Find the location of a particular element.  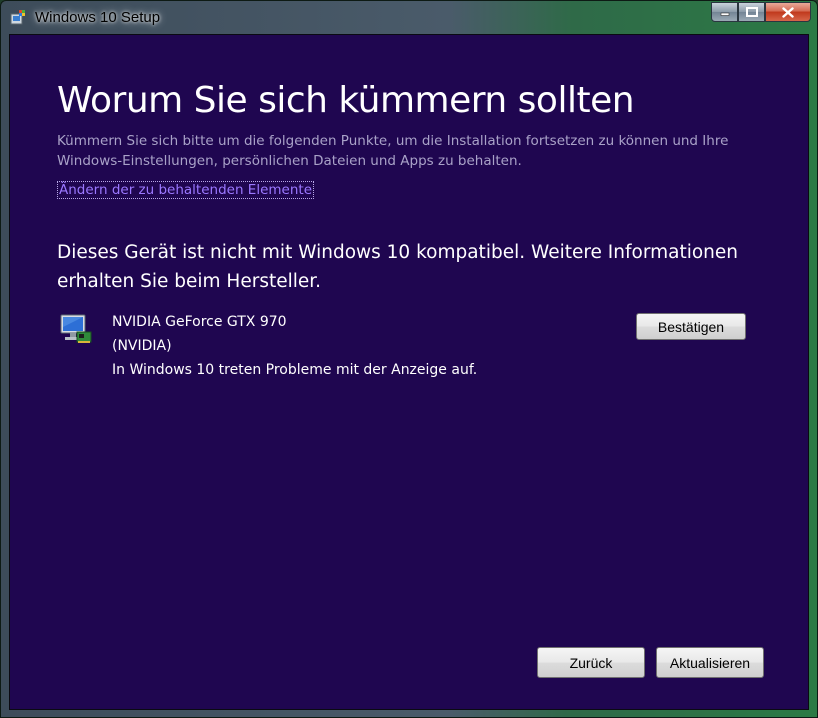

close-button is located at coordinates (788, 12).